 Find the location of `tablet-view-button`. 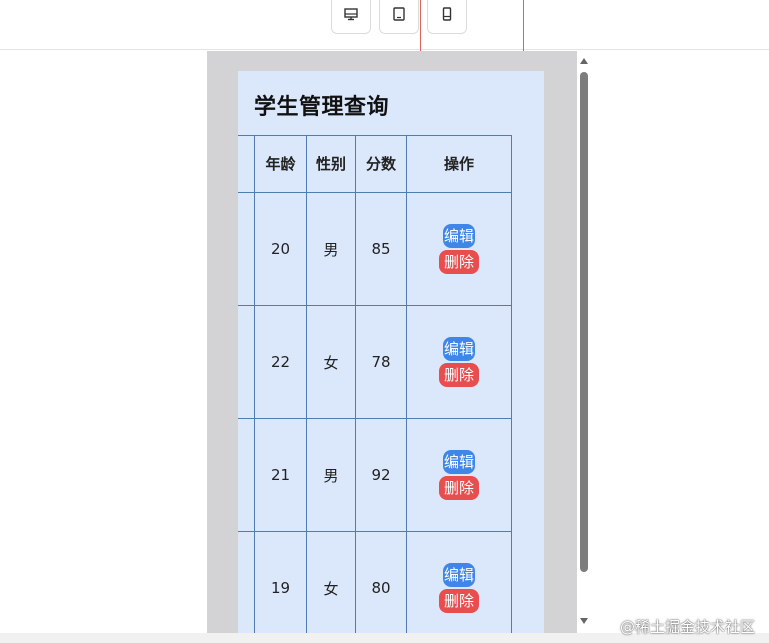

tablet-view-button is located at coordinates (399, 17).